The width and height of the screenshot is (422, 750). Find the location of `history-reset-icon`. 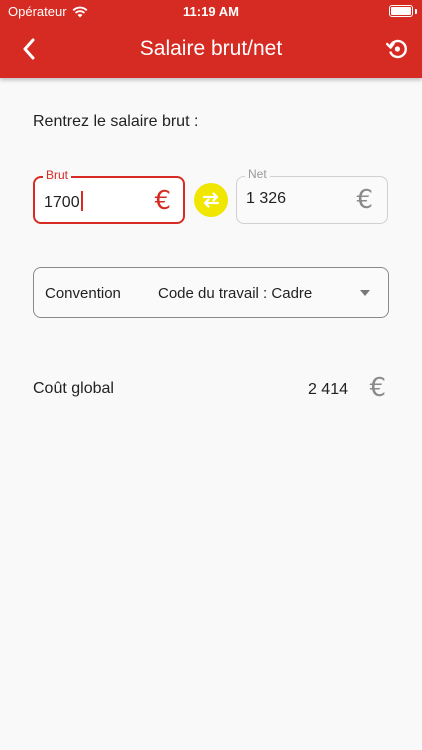

history-reset-icon is located at coordinates (396, 49).